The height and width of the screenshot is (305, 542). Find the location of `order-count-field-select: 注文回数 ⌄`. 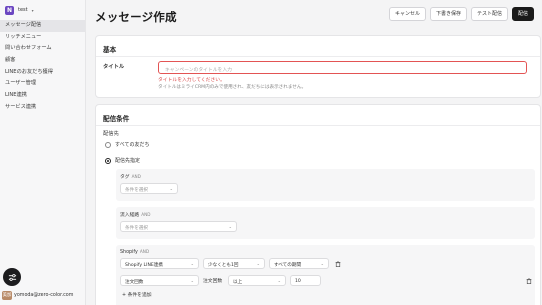

order-count-field-select: 注文回数 ⌄ is located at coordinates (159, 280).